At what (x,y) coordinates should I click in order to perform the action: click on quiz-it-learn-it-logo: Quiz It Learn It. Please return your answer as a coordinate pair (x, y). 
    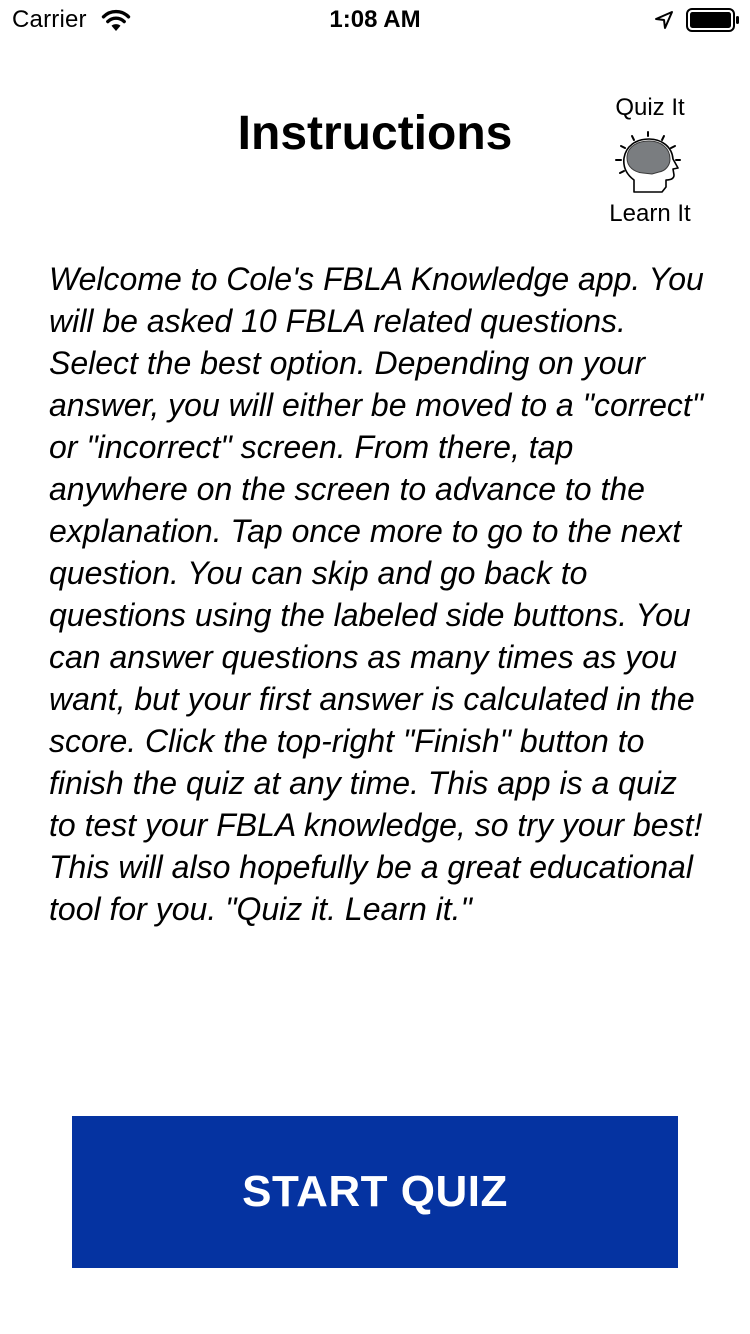
    Looking at the image, I should click on (650, 162).